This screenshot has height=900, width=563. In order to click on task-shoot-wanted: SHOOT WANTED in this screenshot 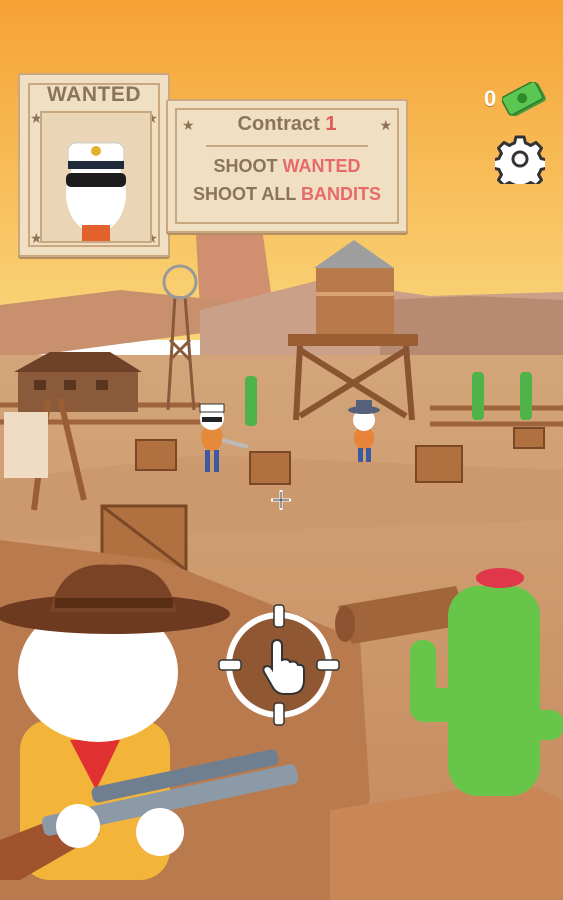, I will do `click(287, 166)`.